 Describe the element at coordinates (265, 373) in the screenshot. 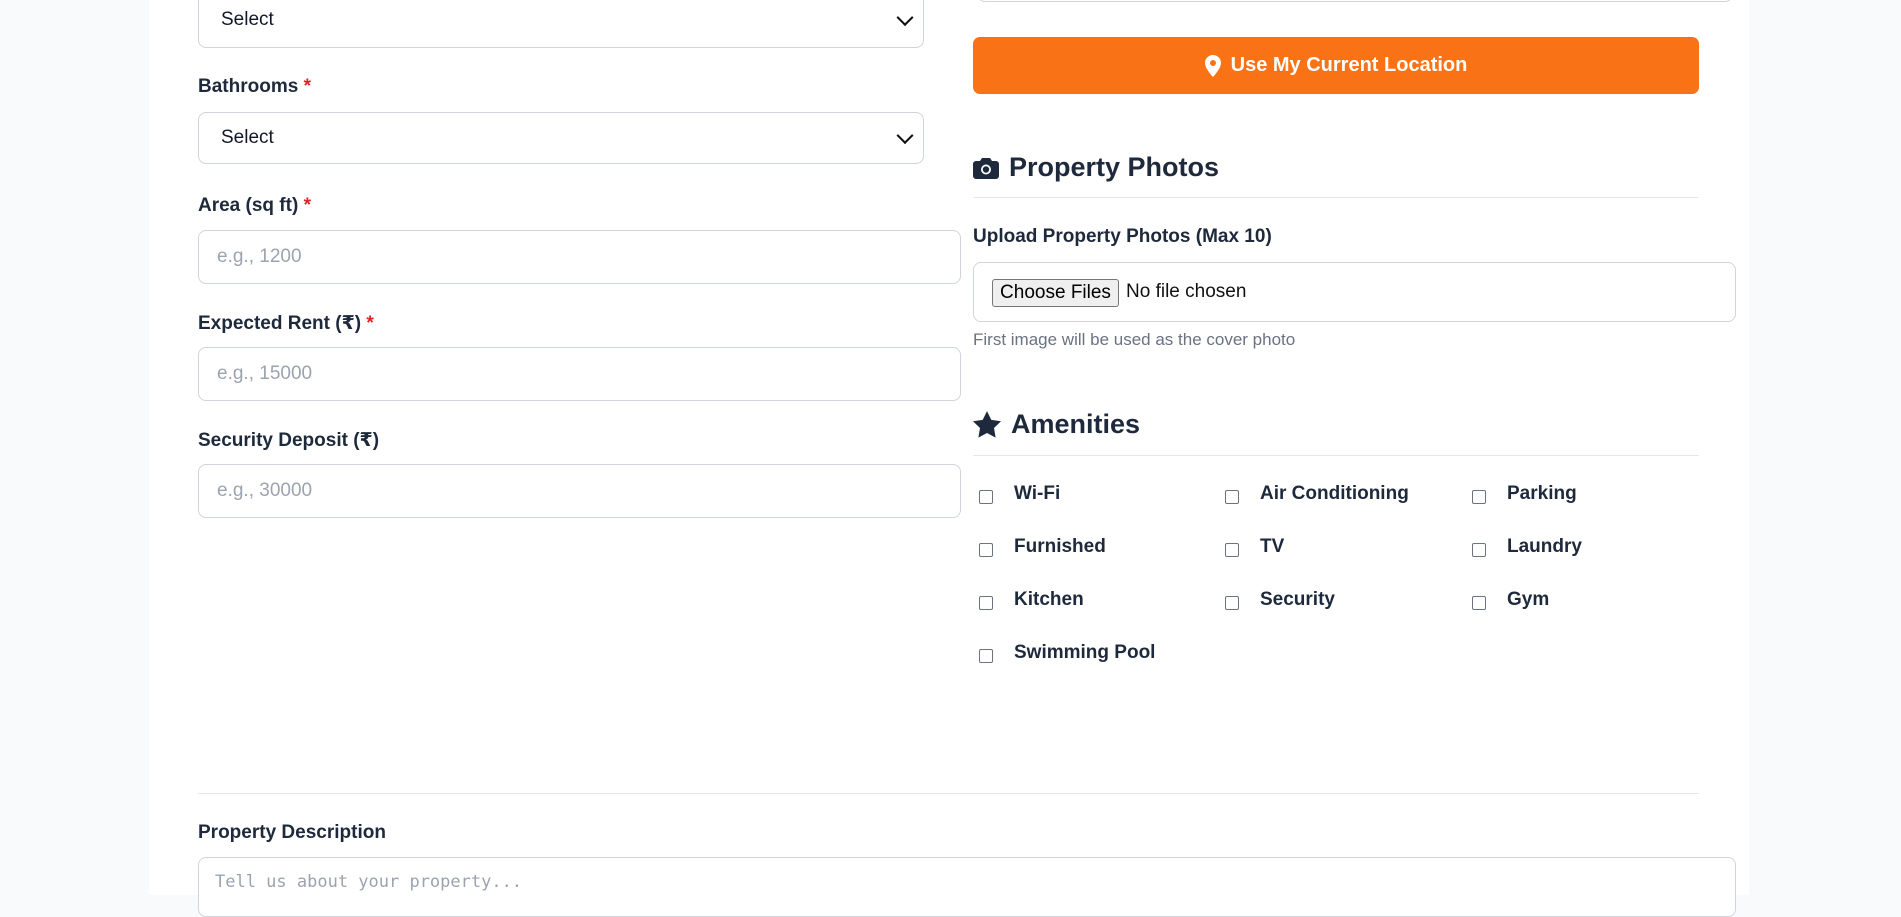

I see `expected-rent-placeholder: e.g., 15000` at that location.